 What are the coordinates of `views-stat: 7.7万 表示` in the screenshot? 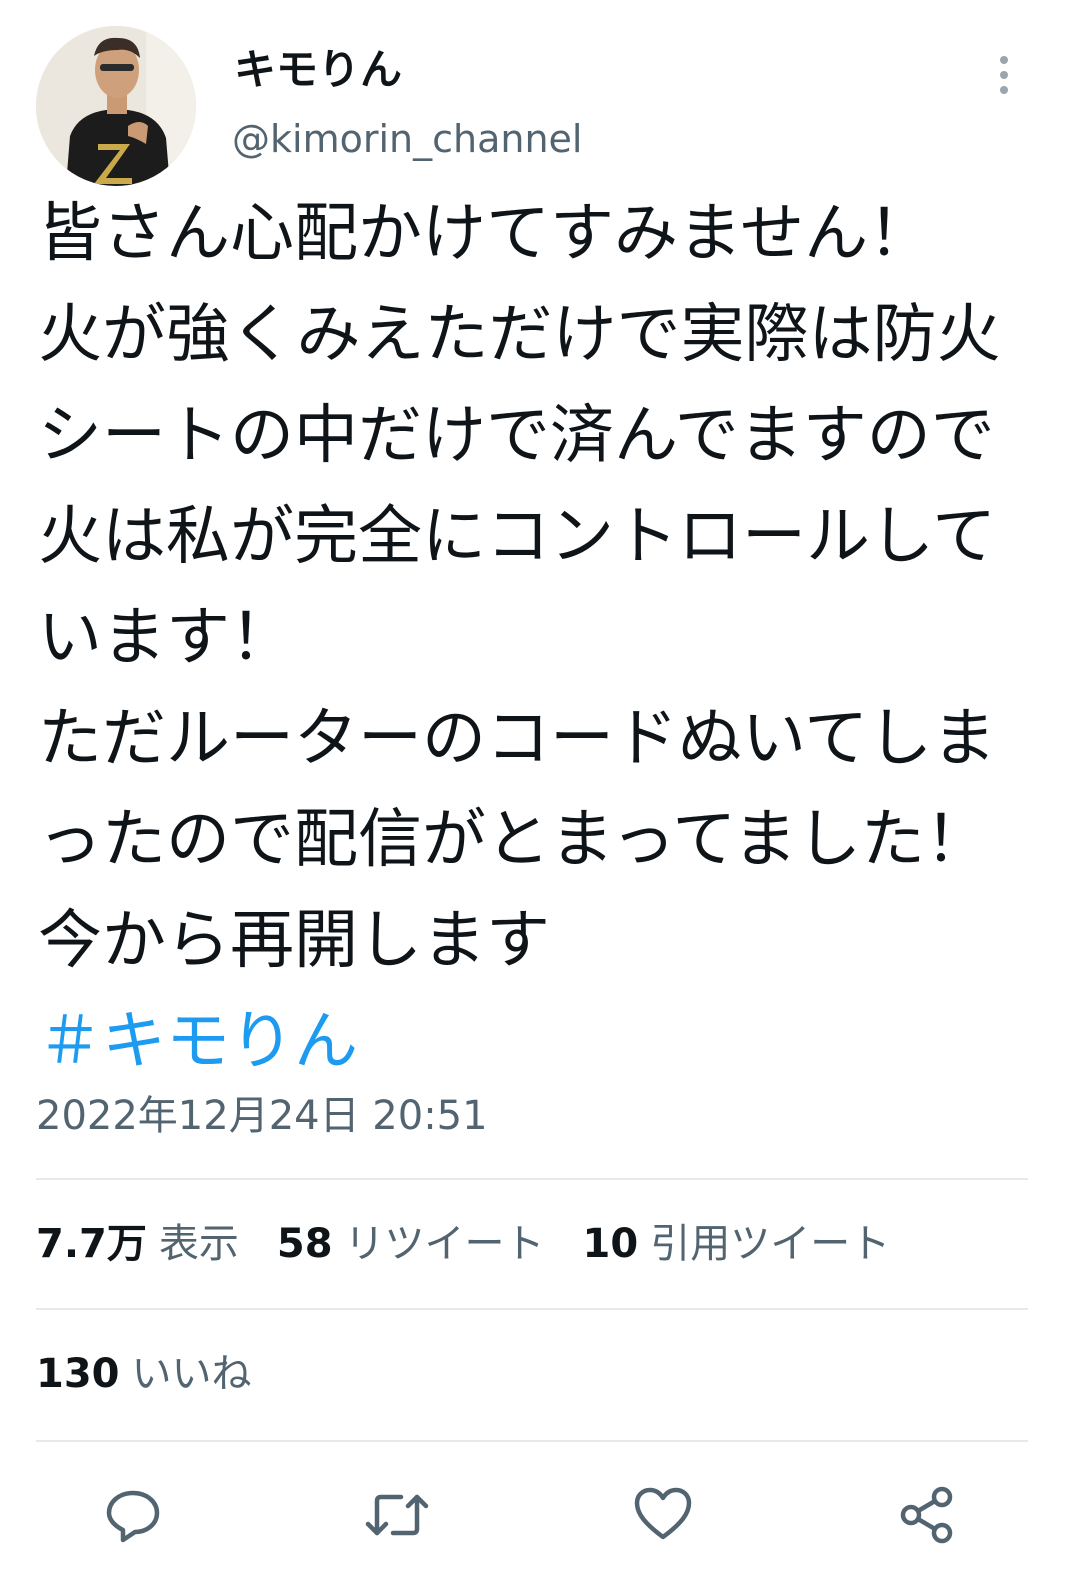 It's located at (137, 1244).